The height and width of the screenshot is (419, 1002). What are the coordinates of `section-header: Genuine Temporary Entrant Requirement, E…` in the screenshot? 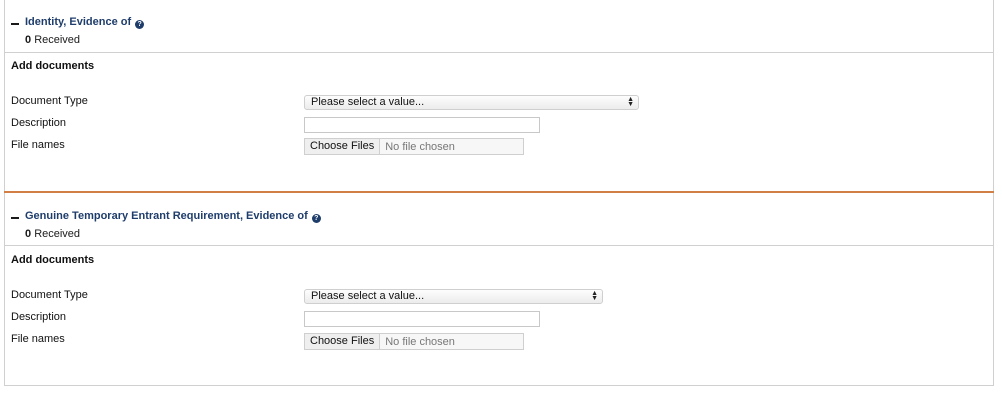 It's located at (499, 219).